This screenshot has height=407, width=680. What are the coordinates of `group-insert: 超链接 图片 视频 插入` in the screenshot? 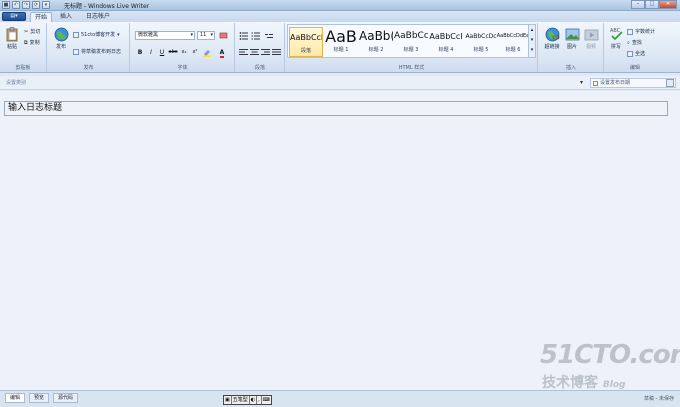 It's located at (571, 47).